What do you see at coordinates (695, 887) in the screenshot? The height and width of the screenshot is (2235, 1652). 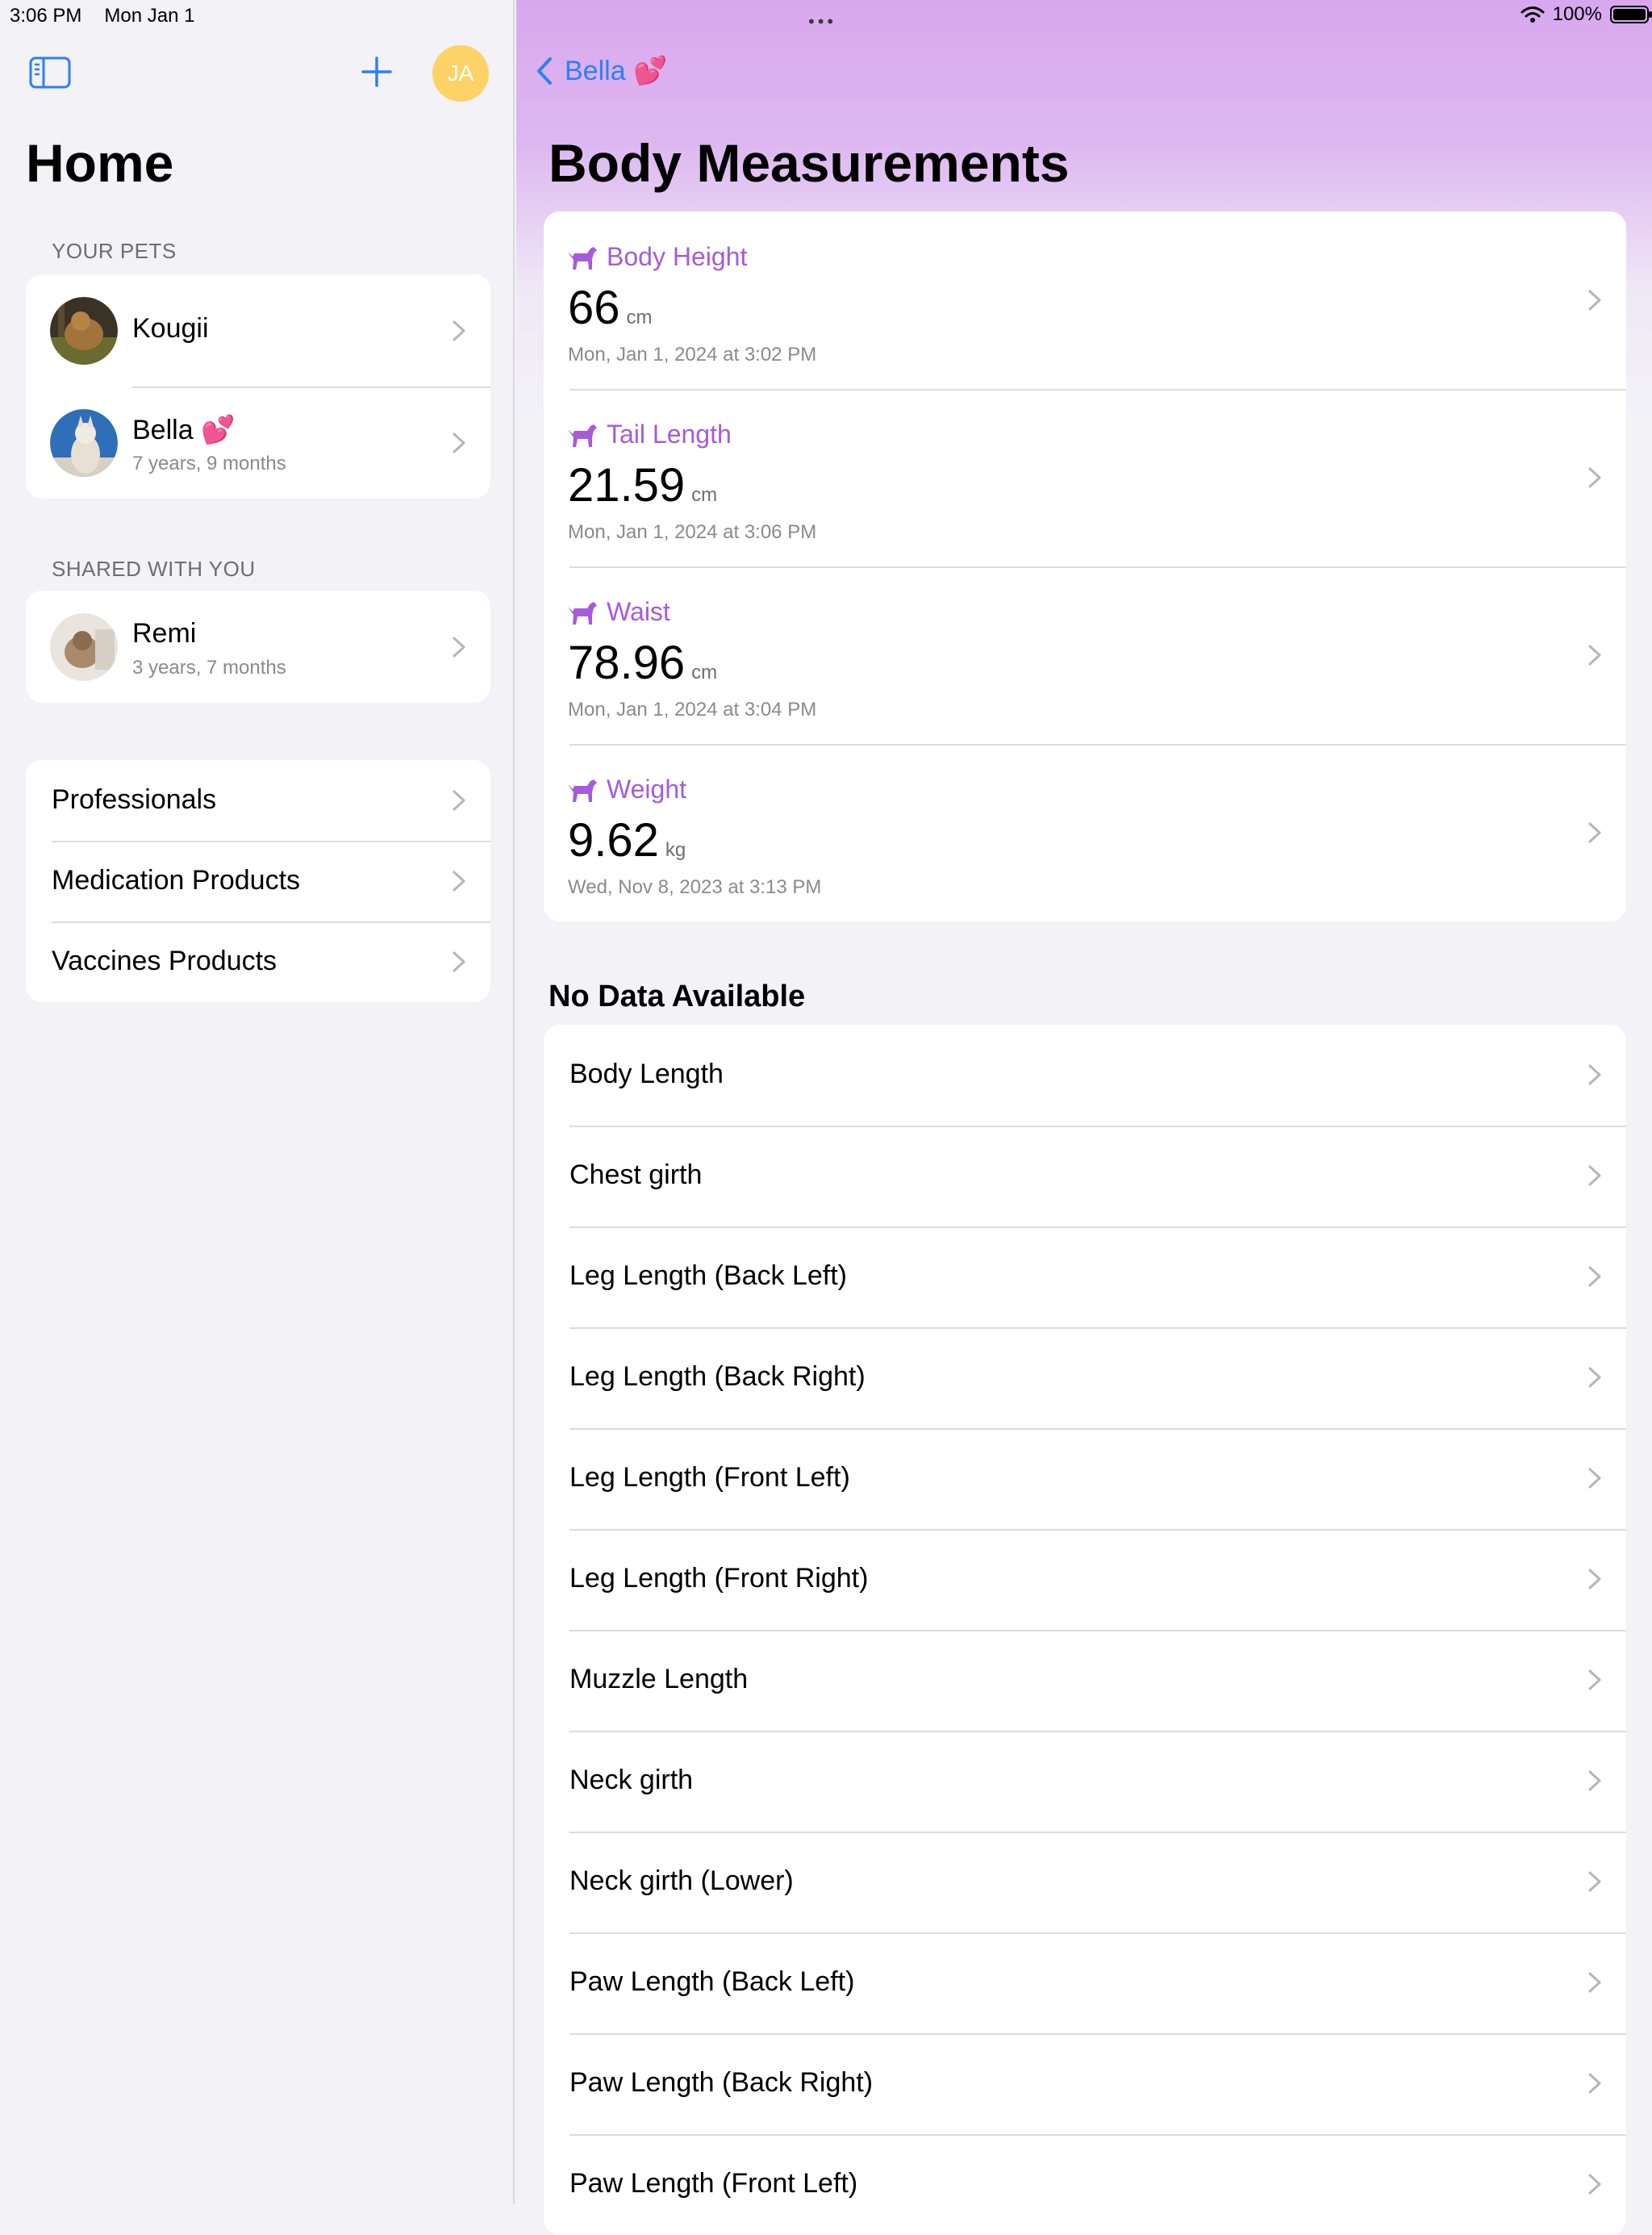 I see `measurement-date: Wed, Nov 8, 2023 at 3:13 PM` at bounding box center [695, 887].